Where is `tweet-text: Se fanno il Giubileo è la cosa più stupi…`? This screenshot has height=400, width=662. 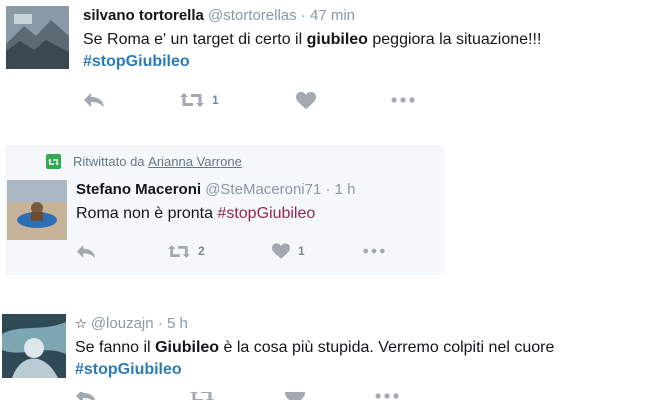
tweet-text: Se fanno il Giubileo è la cosa più stupi… is located at coordinates (364, 348).